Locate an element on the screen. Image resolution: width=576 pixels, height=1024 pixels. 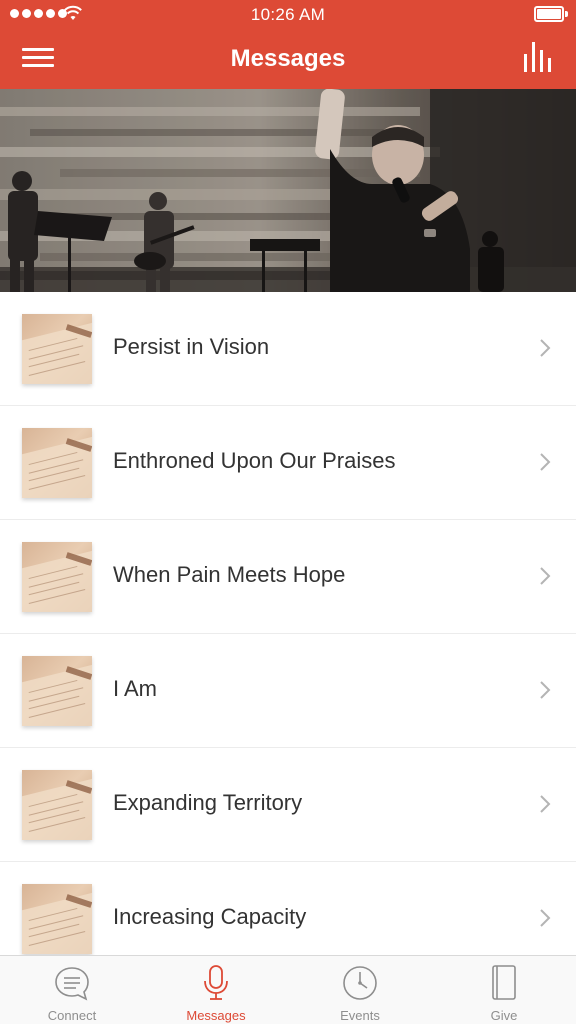
message-row: I Am is located at coordinates (288, 691).